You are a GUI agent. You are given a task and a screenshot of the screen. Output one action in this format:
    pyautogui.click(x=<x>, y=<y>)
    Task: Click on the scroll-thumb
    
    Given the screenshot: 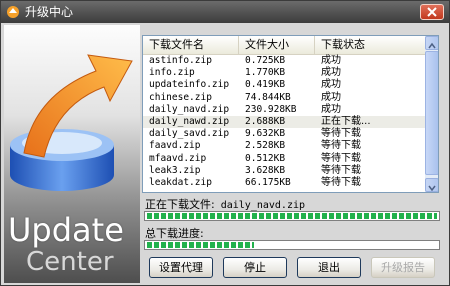 What is the action you would take?
    pyautogui.click(x=431, y=113)
    